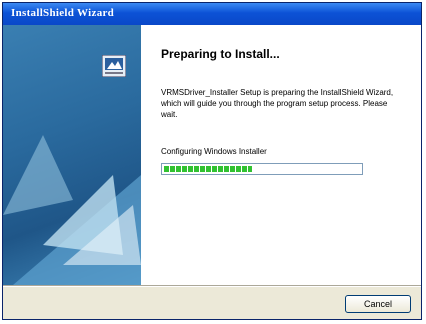 The height and width of the screenshot is (324, 426). I want to click on window-title: InstallShield Wizard, so click(63, 13).